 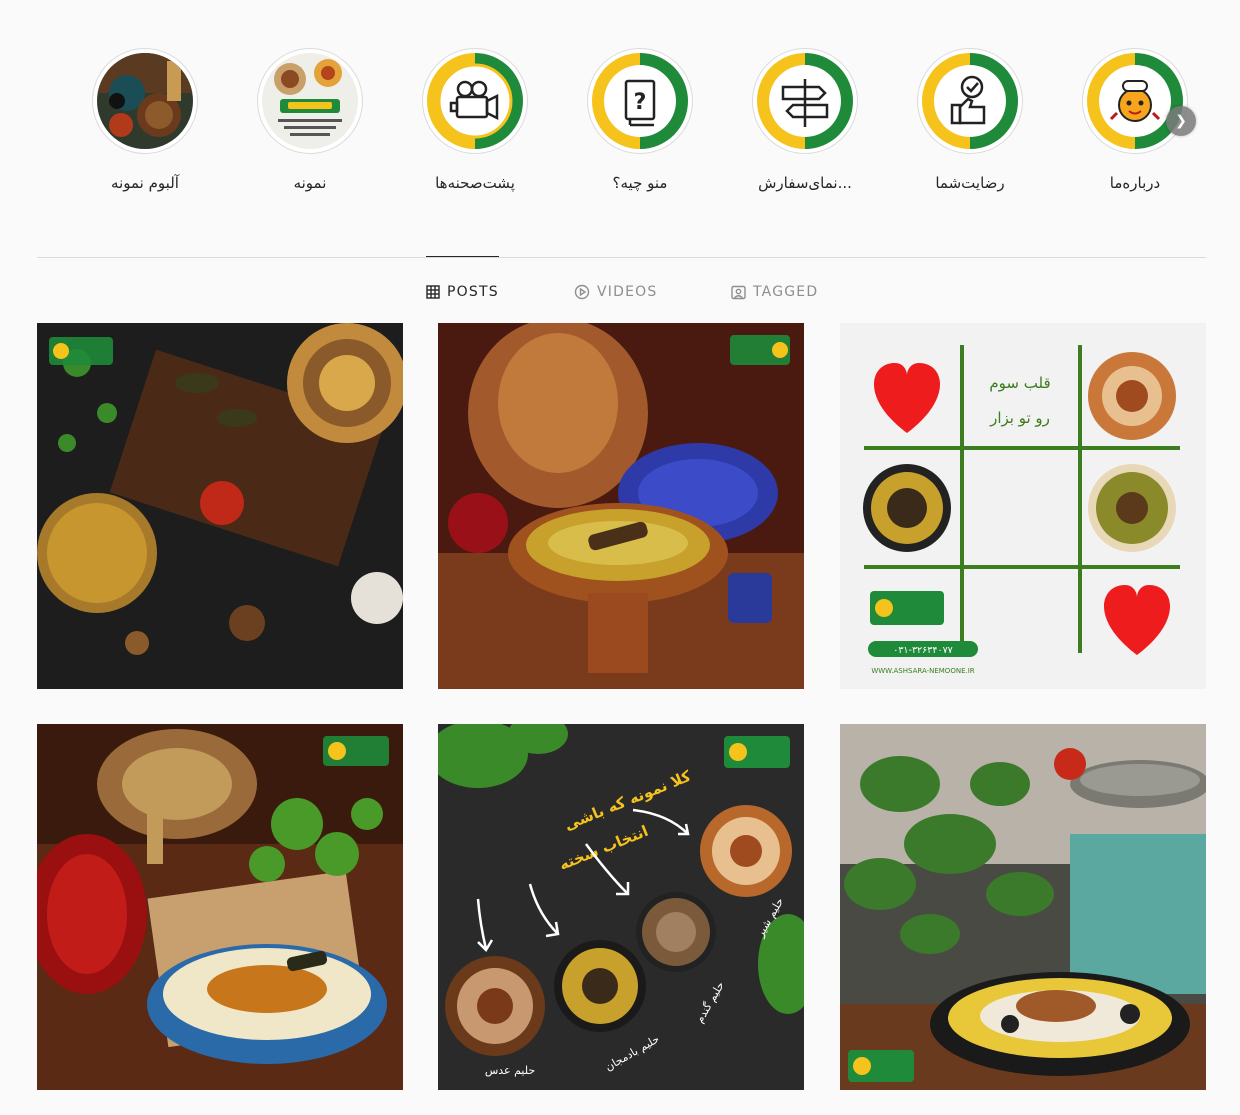 I want to click on phone-number: ۰۳۱-۳۲۶۳۴۰۷۷, so click(x=923, y=650).